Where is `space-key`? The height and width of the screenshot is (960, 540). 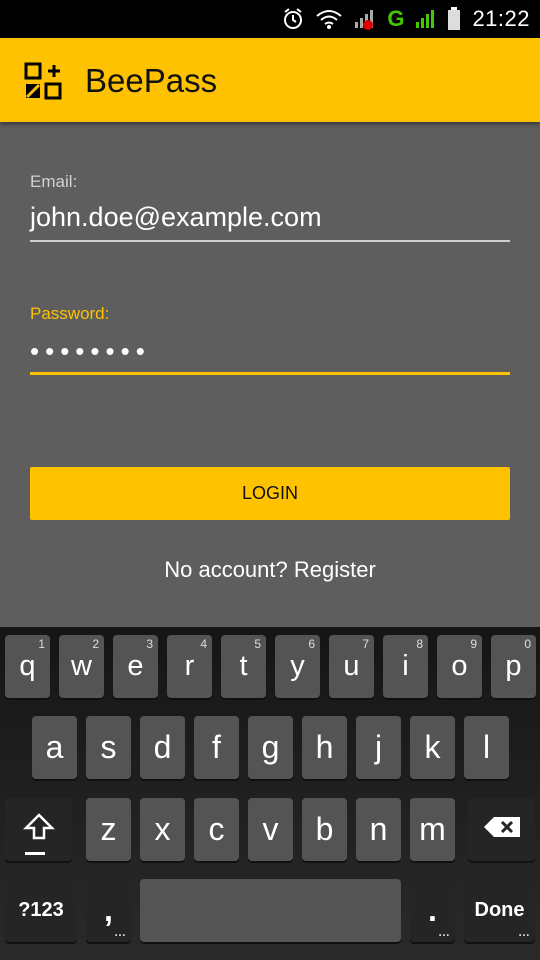 space-key is located at coordinates (270, 910).